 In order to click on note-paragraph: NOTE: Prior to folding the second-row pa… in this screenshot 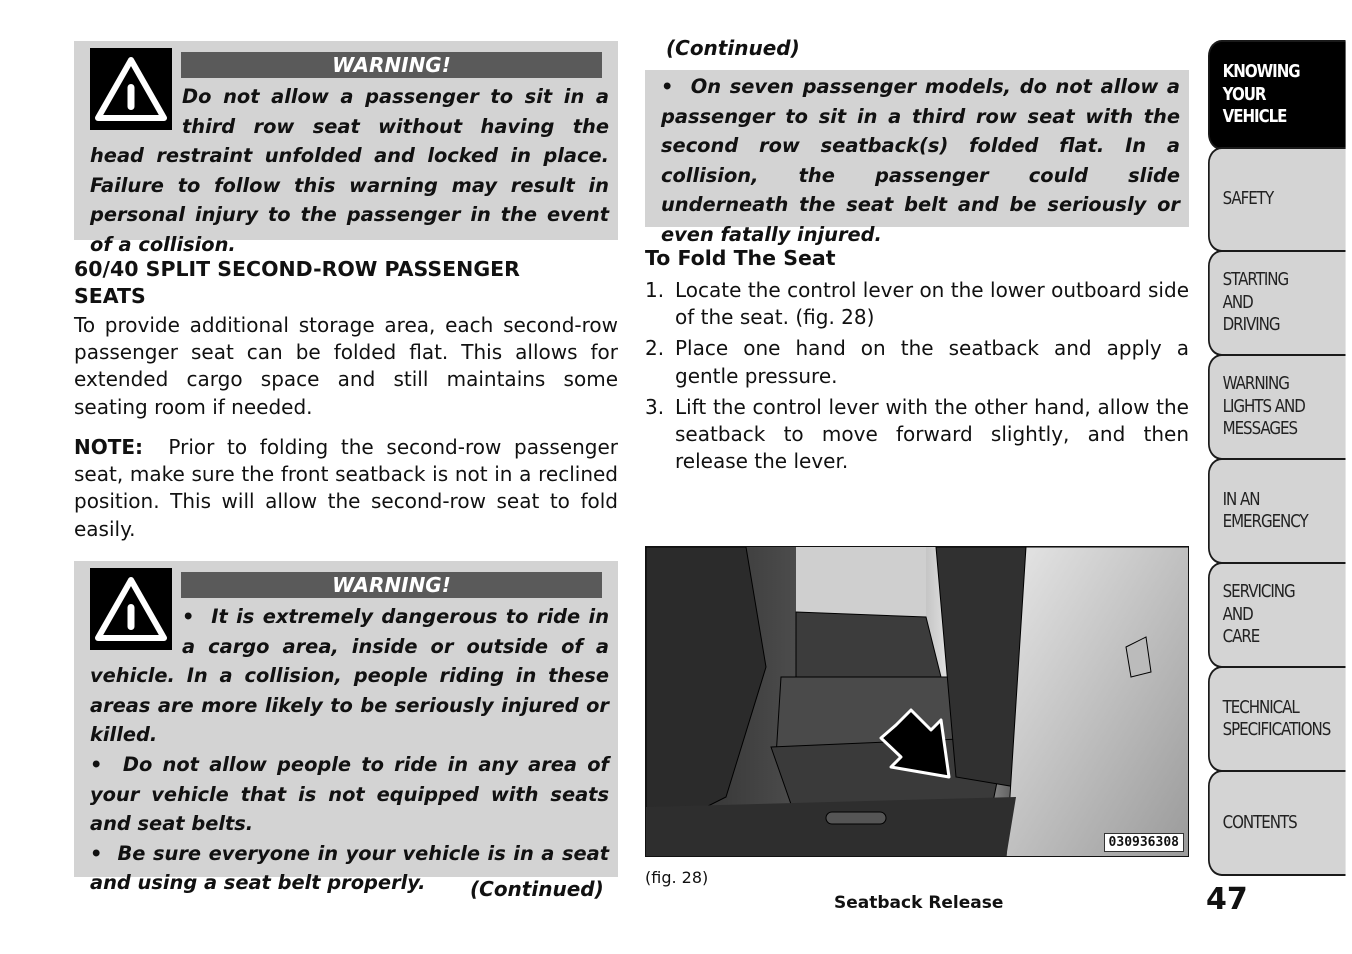, I will do `click(346, 488)`.